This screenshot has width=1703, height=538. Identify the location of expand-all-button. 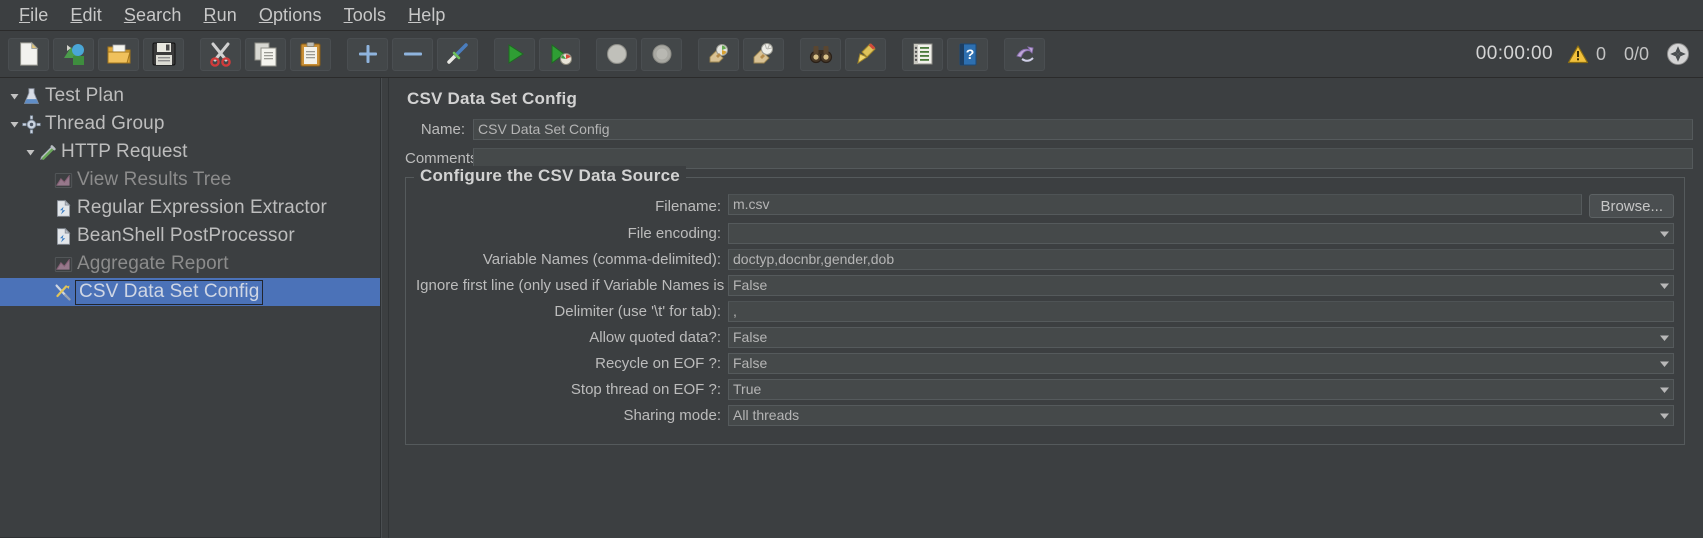
(367, 54).